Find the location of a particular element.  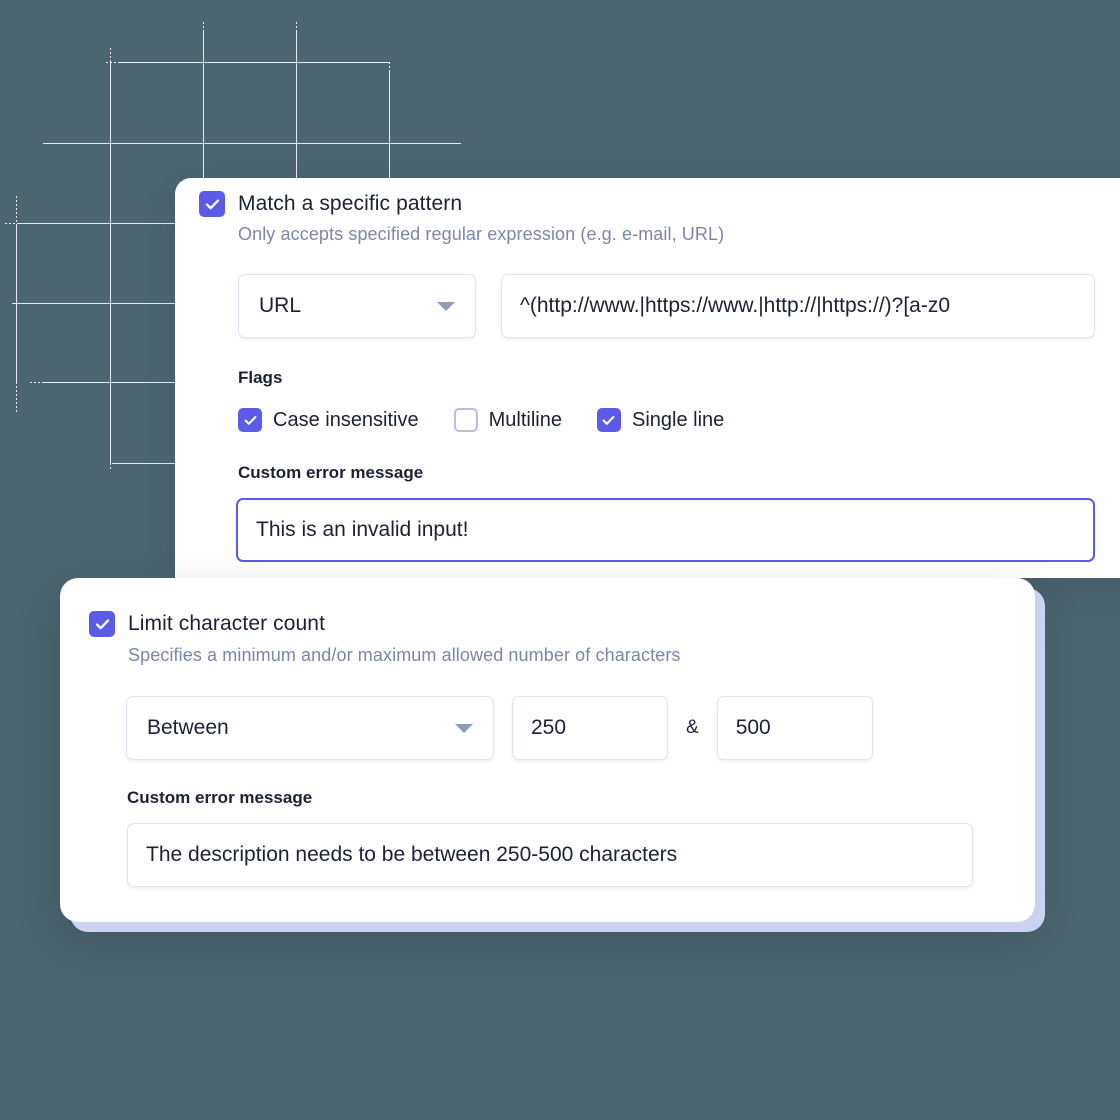

limit-count-checkbox is located at coordinates (102, 624).